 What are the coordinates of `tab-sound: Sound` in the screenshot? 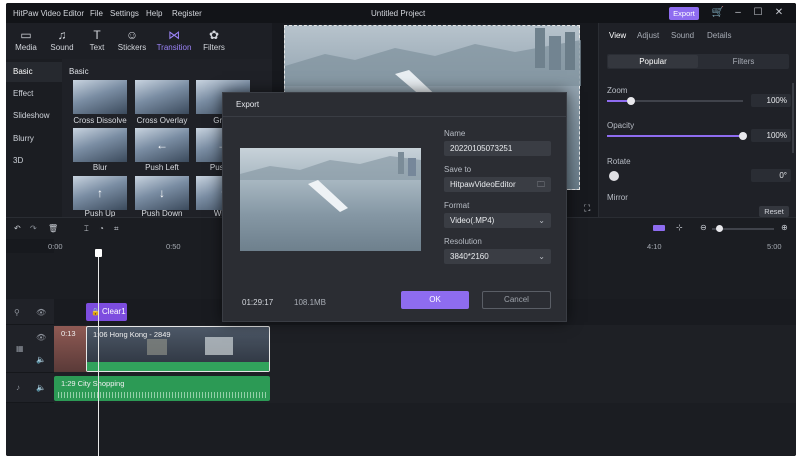 It's located at (682, 35).